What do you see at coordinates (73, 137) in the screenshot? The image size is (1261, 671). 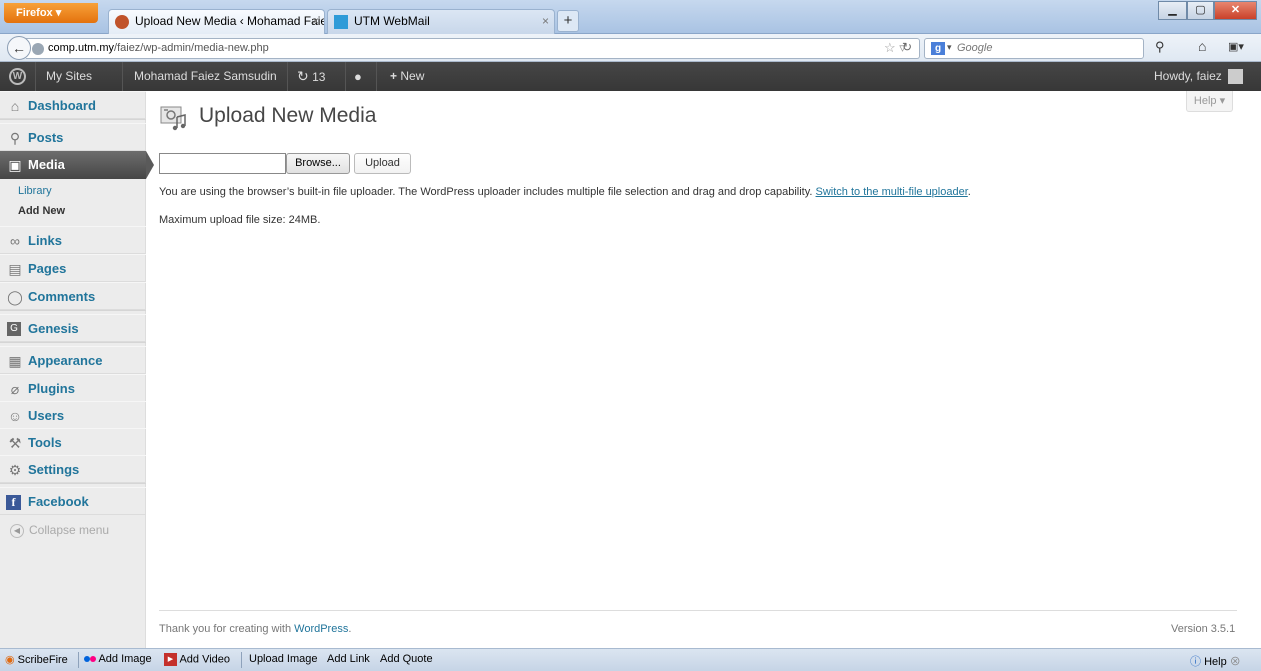 I see `sidebar-item-posts: ⚲ Posts` at bounding box center [73, 137].